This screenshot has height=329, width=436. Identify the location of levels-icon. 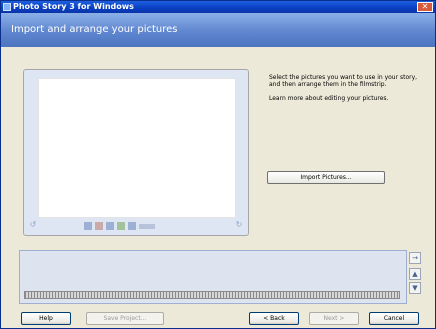
(121, 226).